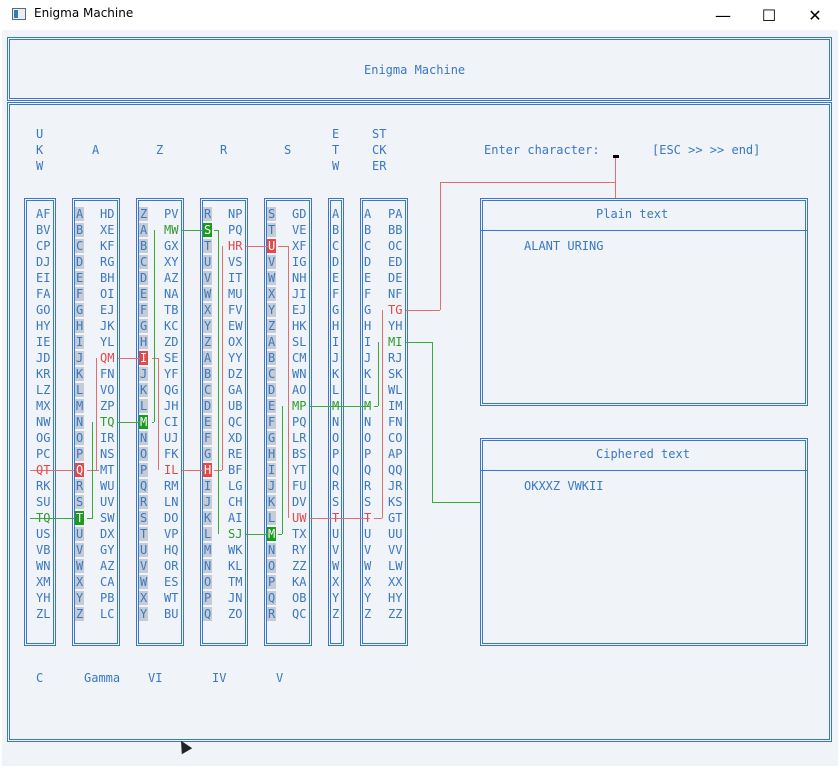 The height and width of the screenshot is (770, 840). I want to click on plain-text-divider, so click(644, 230).